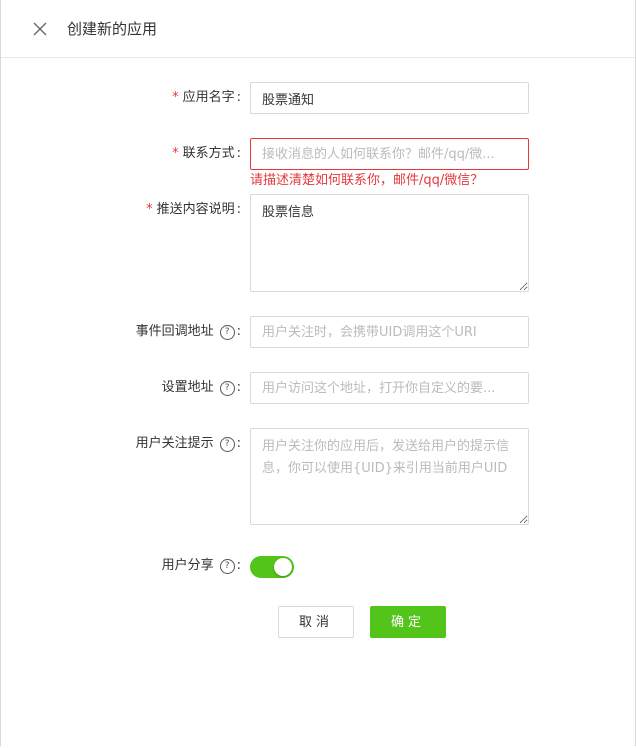 The width and height of the screenshot is (636, 748). Describe the element at coordinates (408, 622) in the screenshot. I see `confirm-button: 确定` at that location.